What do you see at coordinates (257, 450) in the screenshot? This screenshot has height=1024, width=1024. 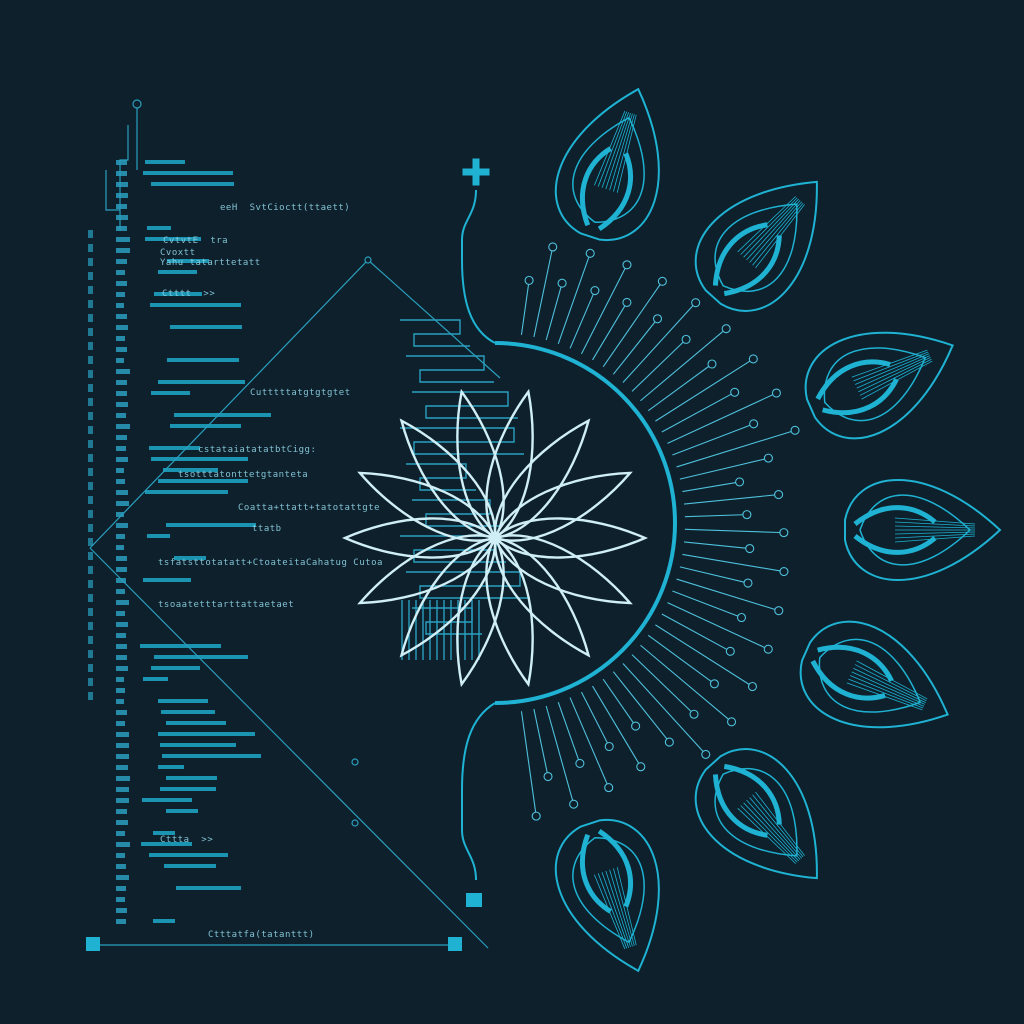 I see `code-line: cstataiatatatbtCigg:` at bounding box center [257, 450].